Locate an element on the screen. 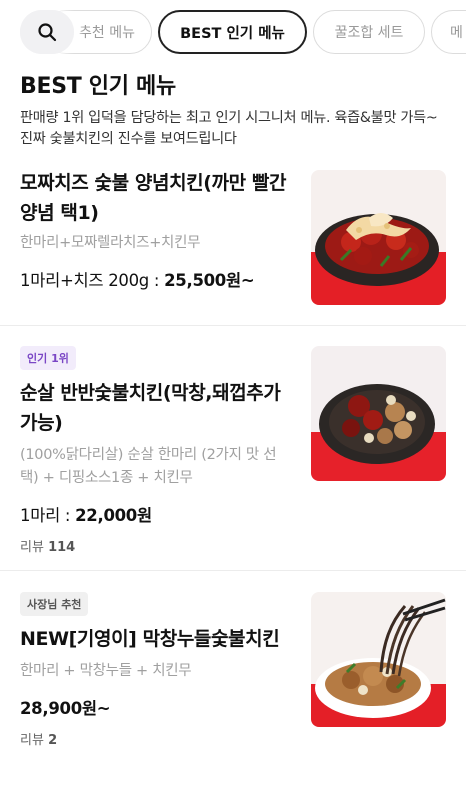 Image resolution: width=466 pixels, height=790 pixels. price-value: 25,500원~ is located at coordinates (209, 280).